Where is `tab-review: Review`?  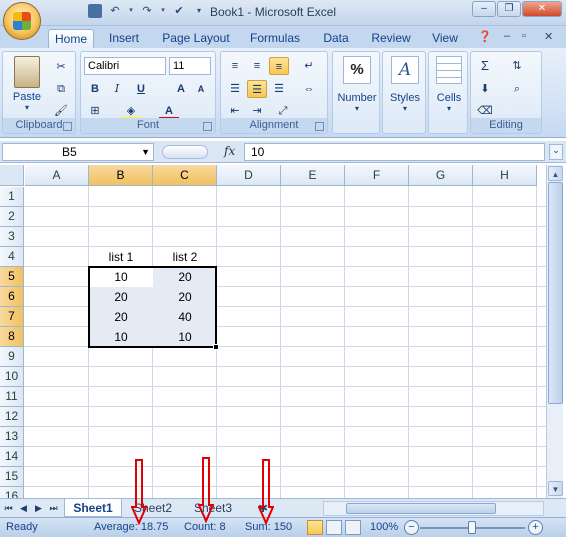 tab-review: Review is located at coordinates (391, 38).